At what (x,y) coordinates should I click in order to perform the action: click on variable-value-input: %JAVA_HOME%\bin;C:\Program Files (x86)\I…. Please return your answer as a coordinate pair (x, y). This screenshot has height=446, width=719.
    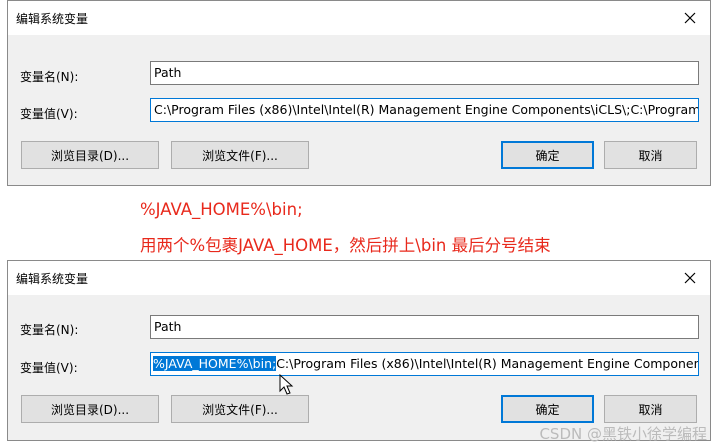
    Looking at the image, I should click on (424, 364).